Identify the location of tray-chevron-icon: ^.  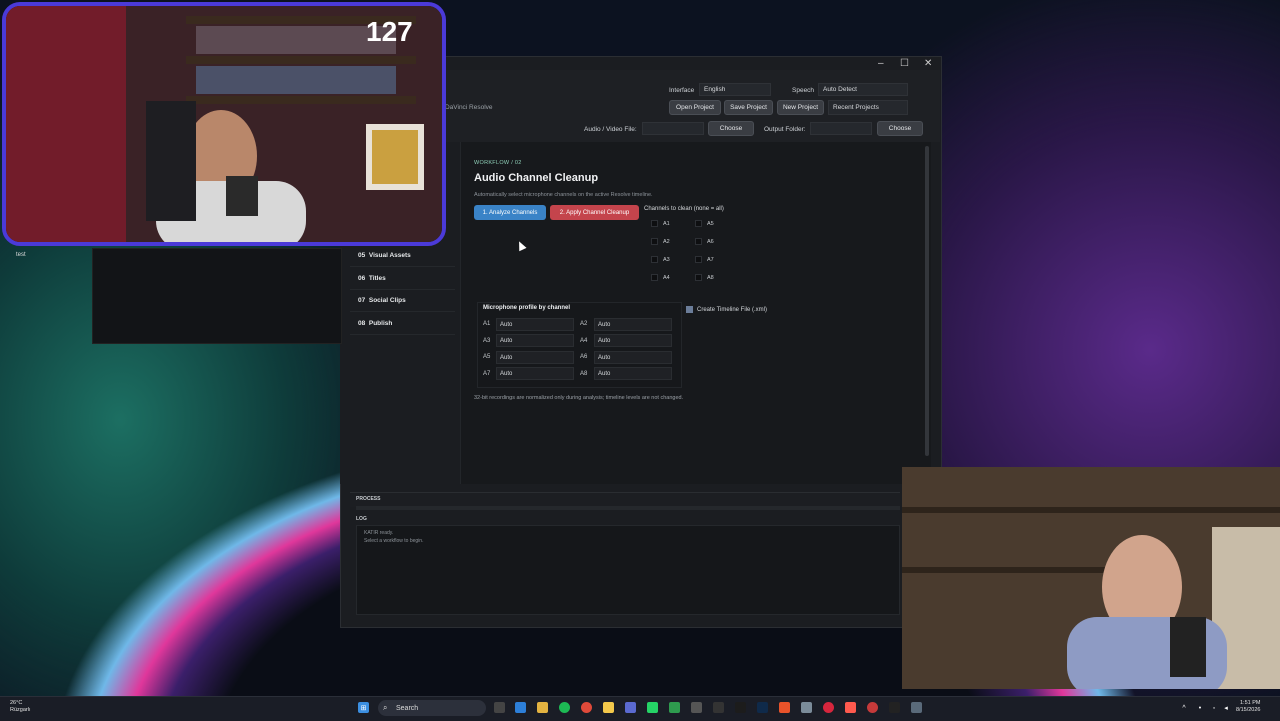
(1184, 708).